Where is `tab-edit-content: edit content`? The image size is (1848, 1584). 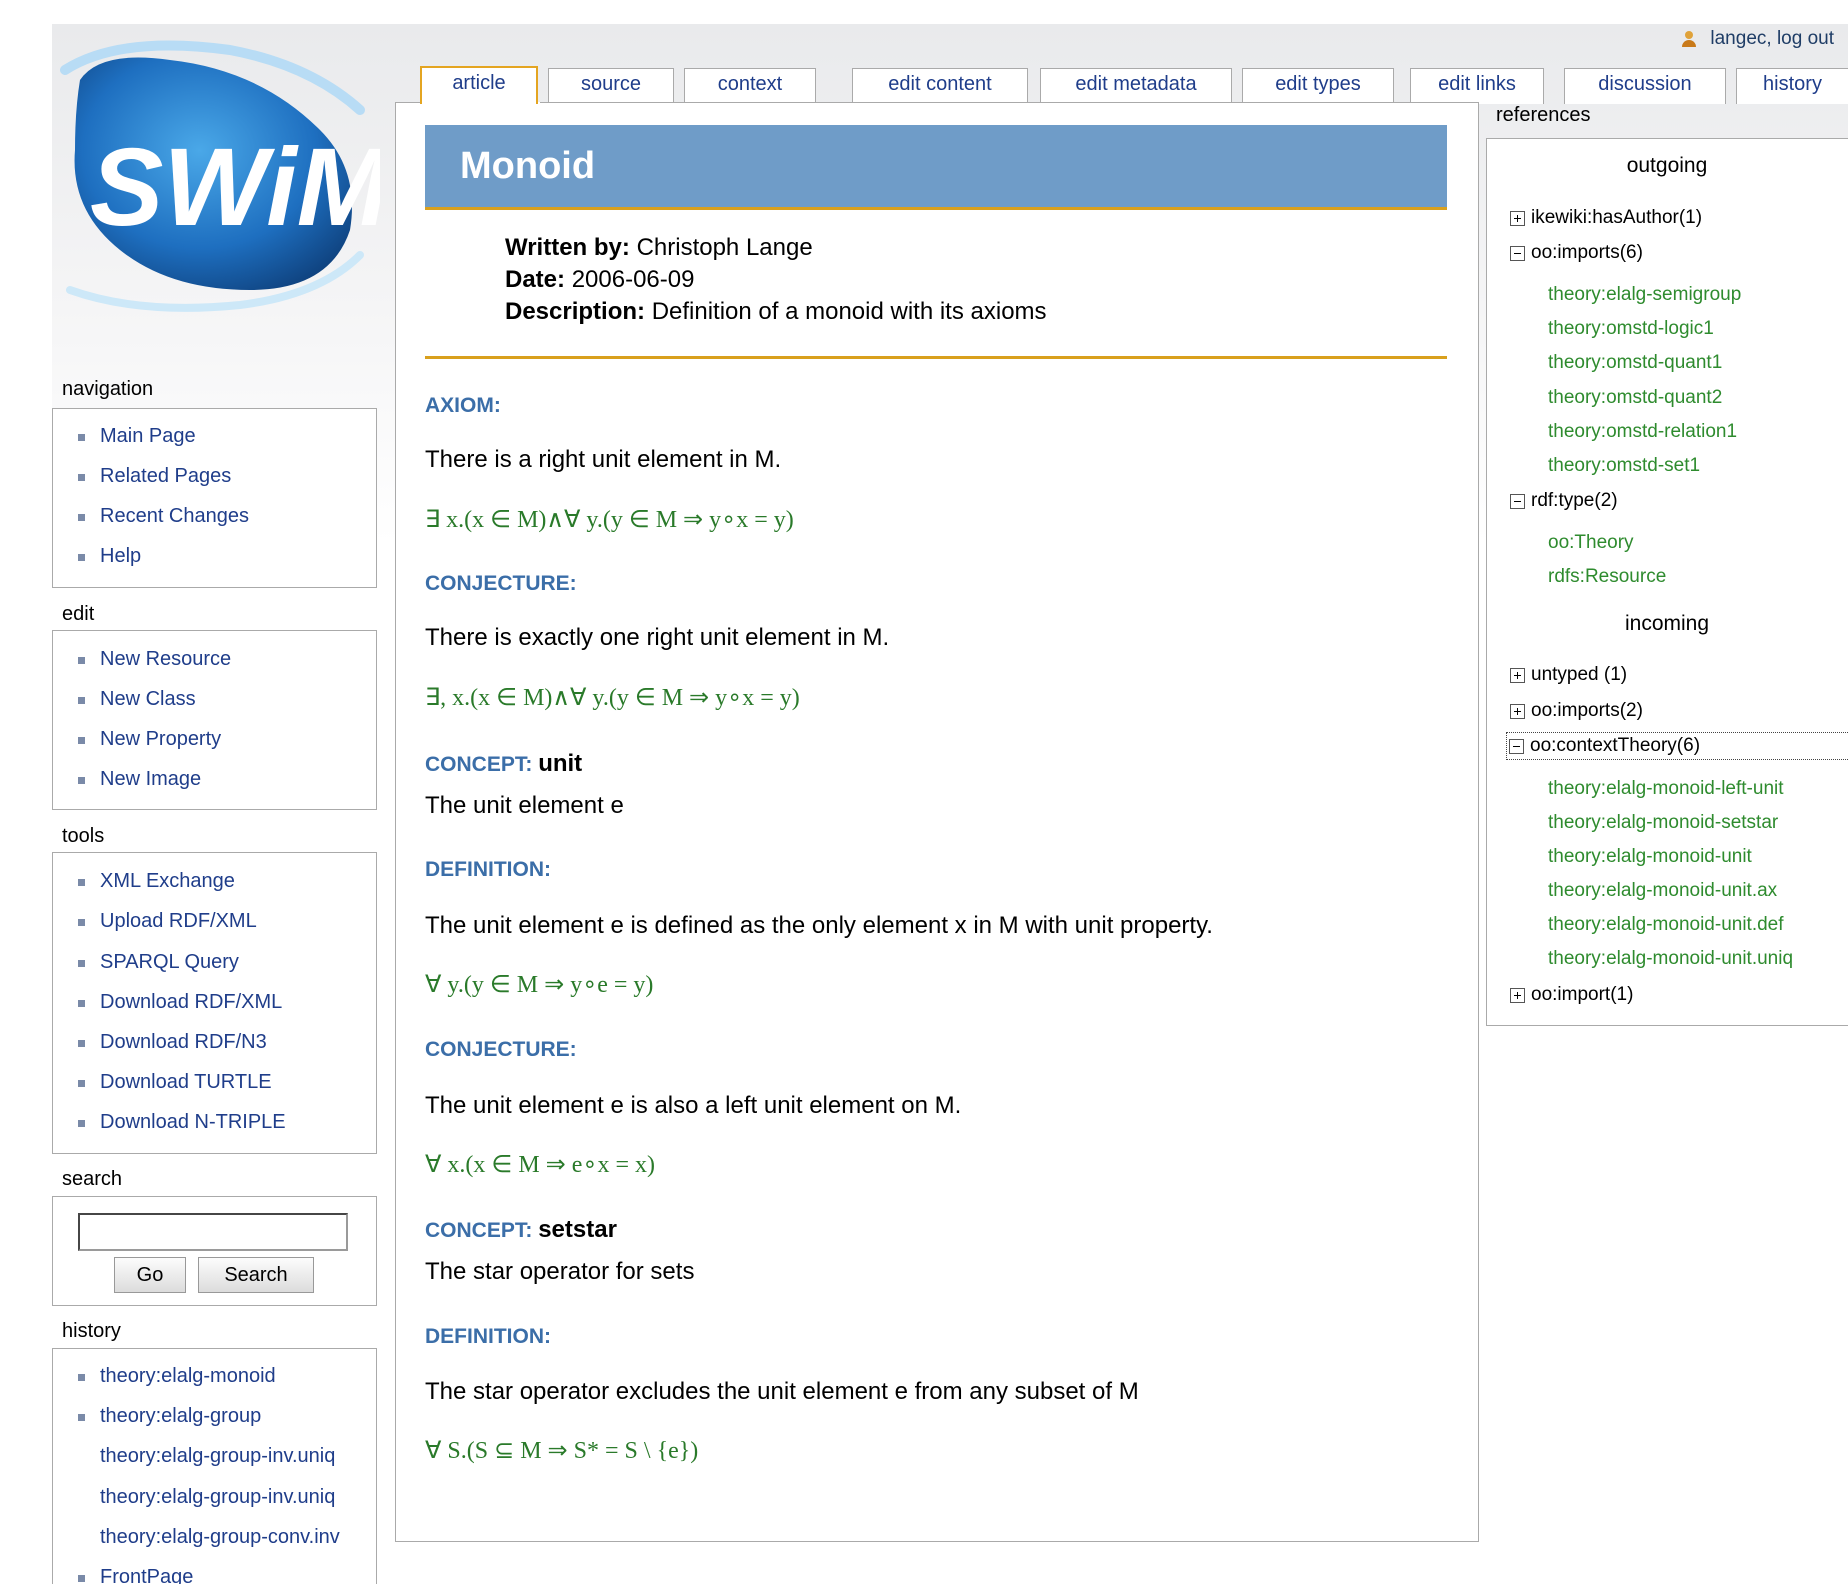 tab-edit-content: edit content is located at coordinates (940, 86).